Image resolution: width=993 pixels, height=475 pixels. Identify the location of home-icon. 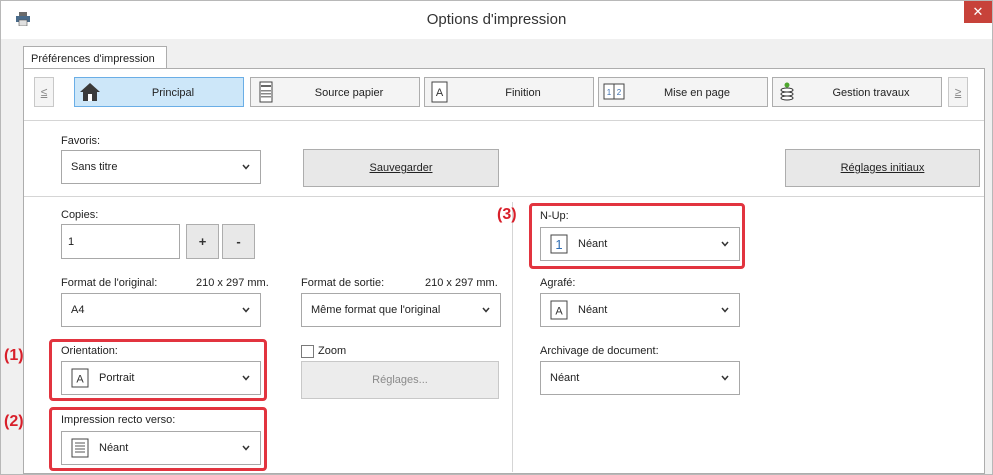
(90, 92).